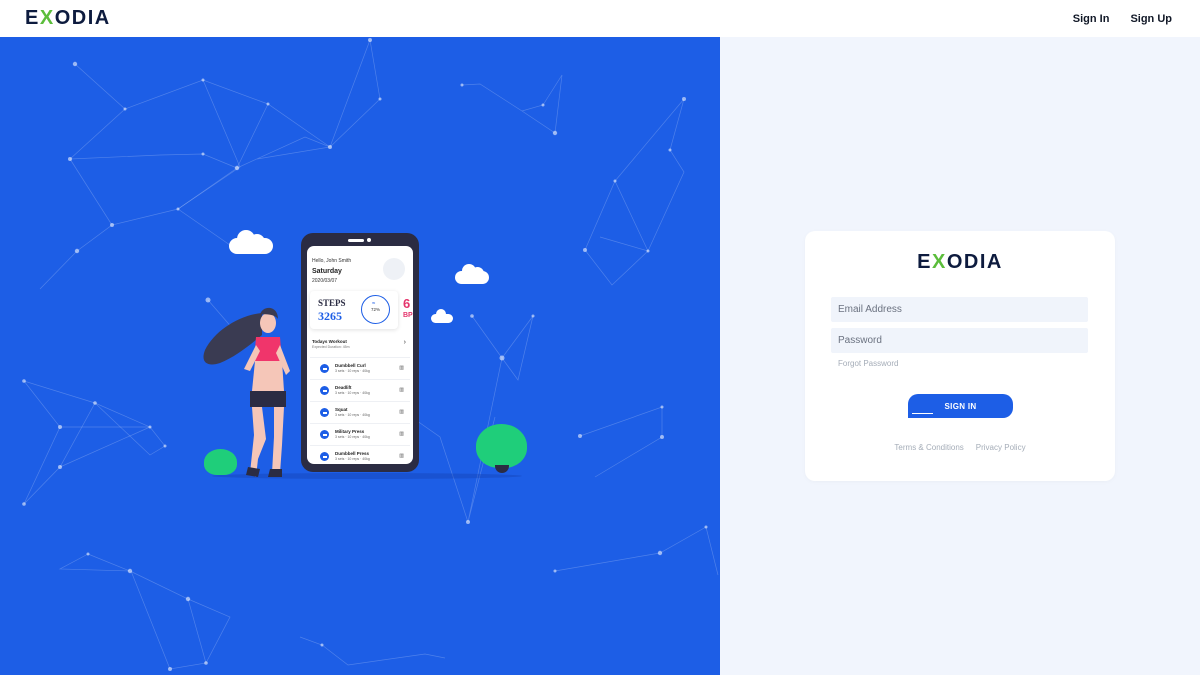  Describe the element at coordinates (246, 392) in the screenshot. I see `runner-illustration` at that location.